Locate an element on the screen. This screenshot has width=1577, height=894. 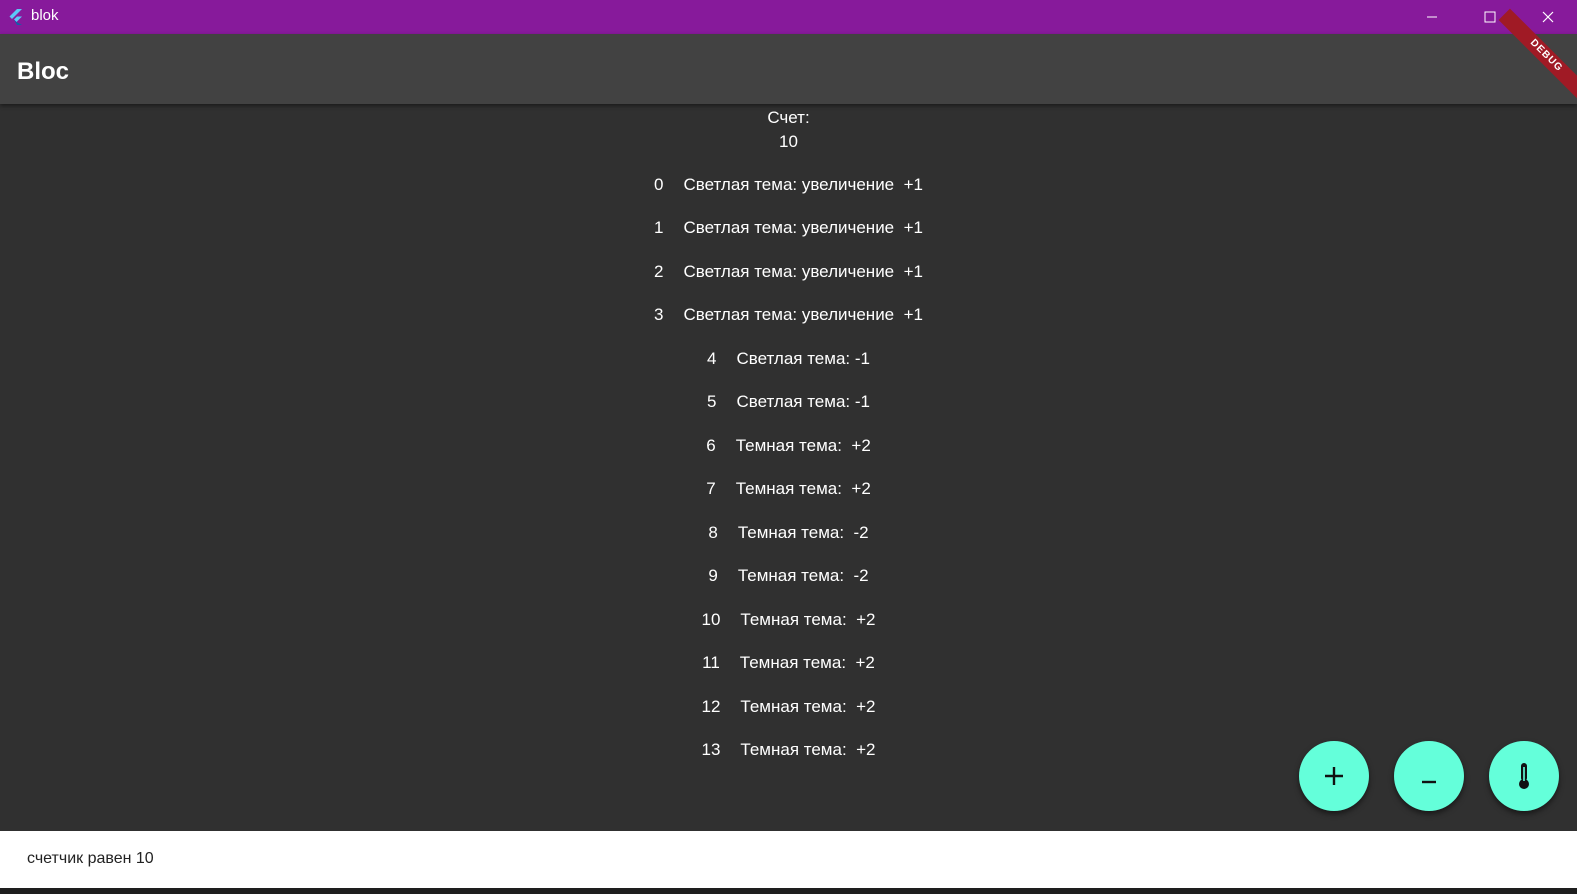
list-item: 11 Темная тема: +2 is located at coordinates (788, 663).